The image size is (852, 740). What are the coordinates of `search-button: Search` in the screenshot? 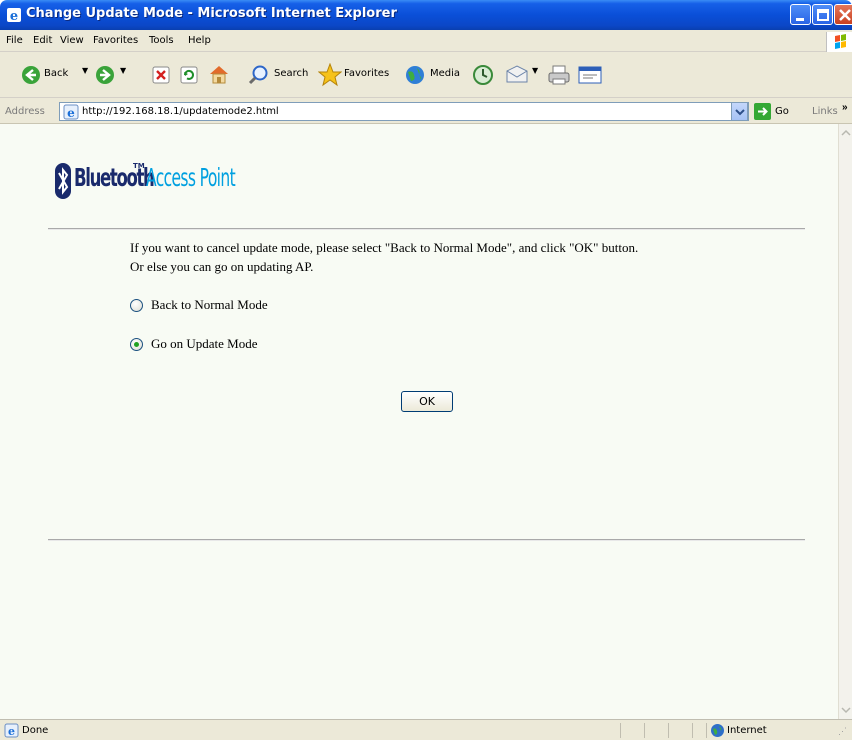 It's located at (278, 75).